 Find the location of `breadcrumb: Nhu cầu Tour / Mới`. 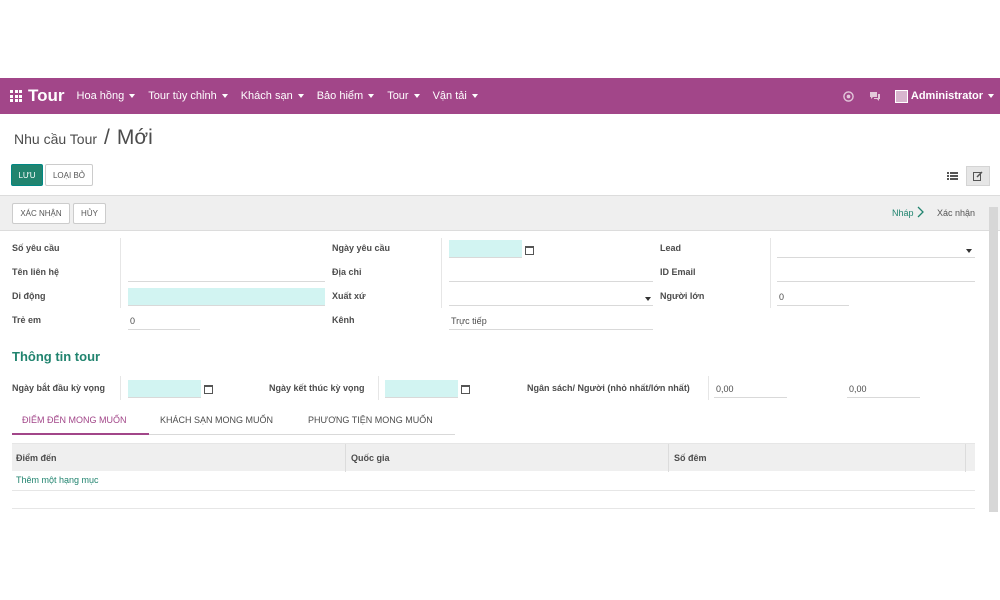

breadcrumb: Nhu cầu Tour / Mới is located at coordinates (83, 138).